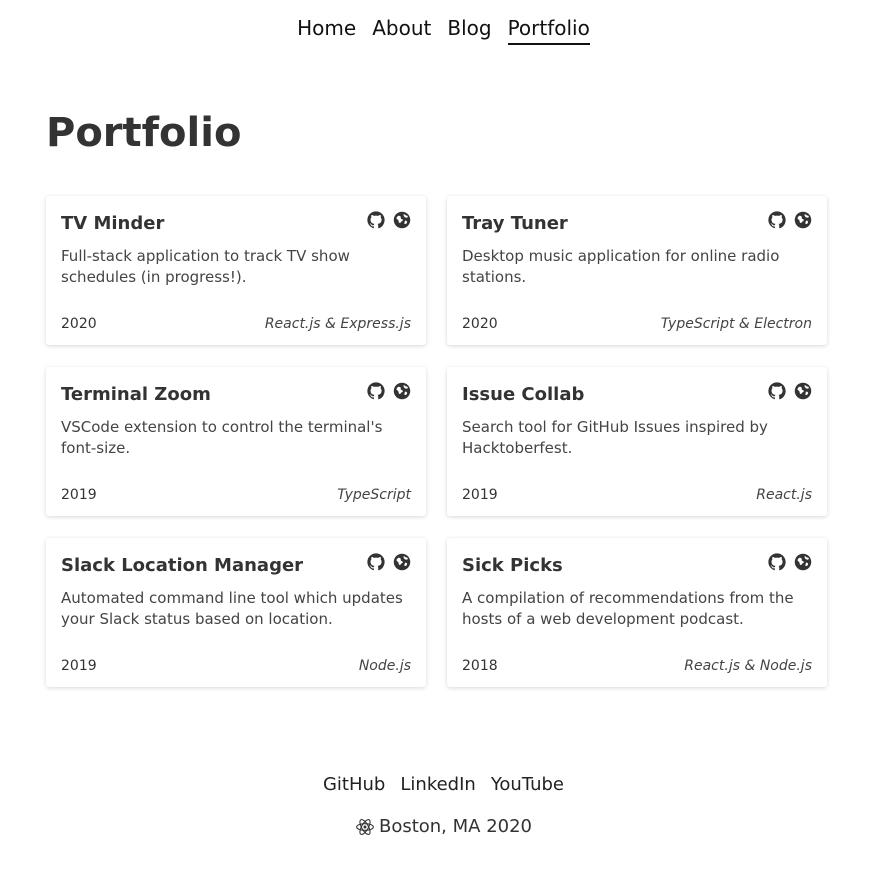  What do you see at coordinates (326, 29) in the screenshot?
I see `nav-item-home: Home` at bounding box center [326, 29].